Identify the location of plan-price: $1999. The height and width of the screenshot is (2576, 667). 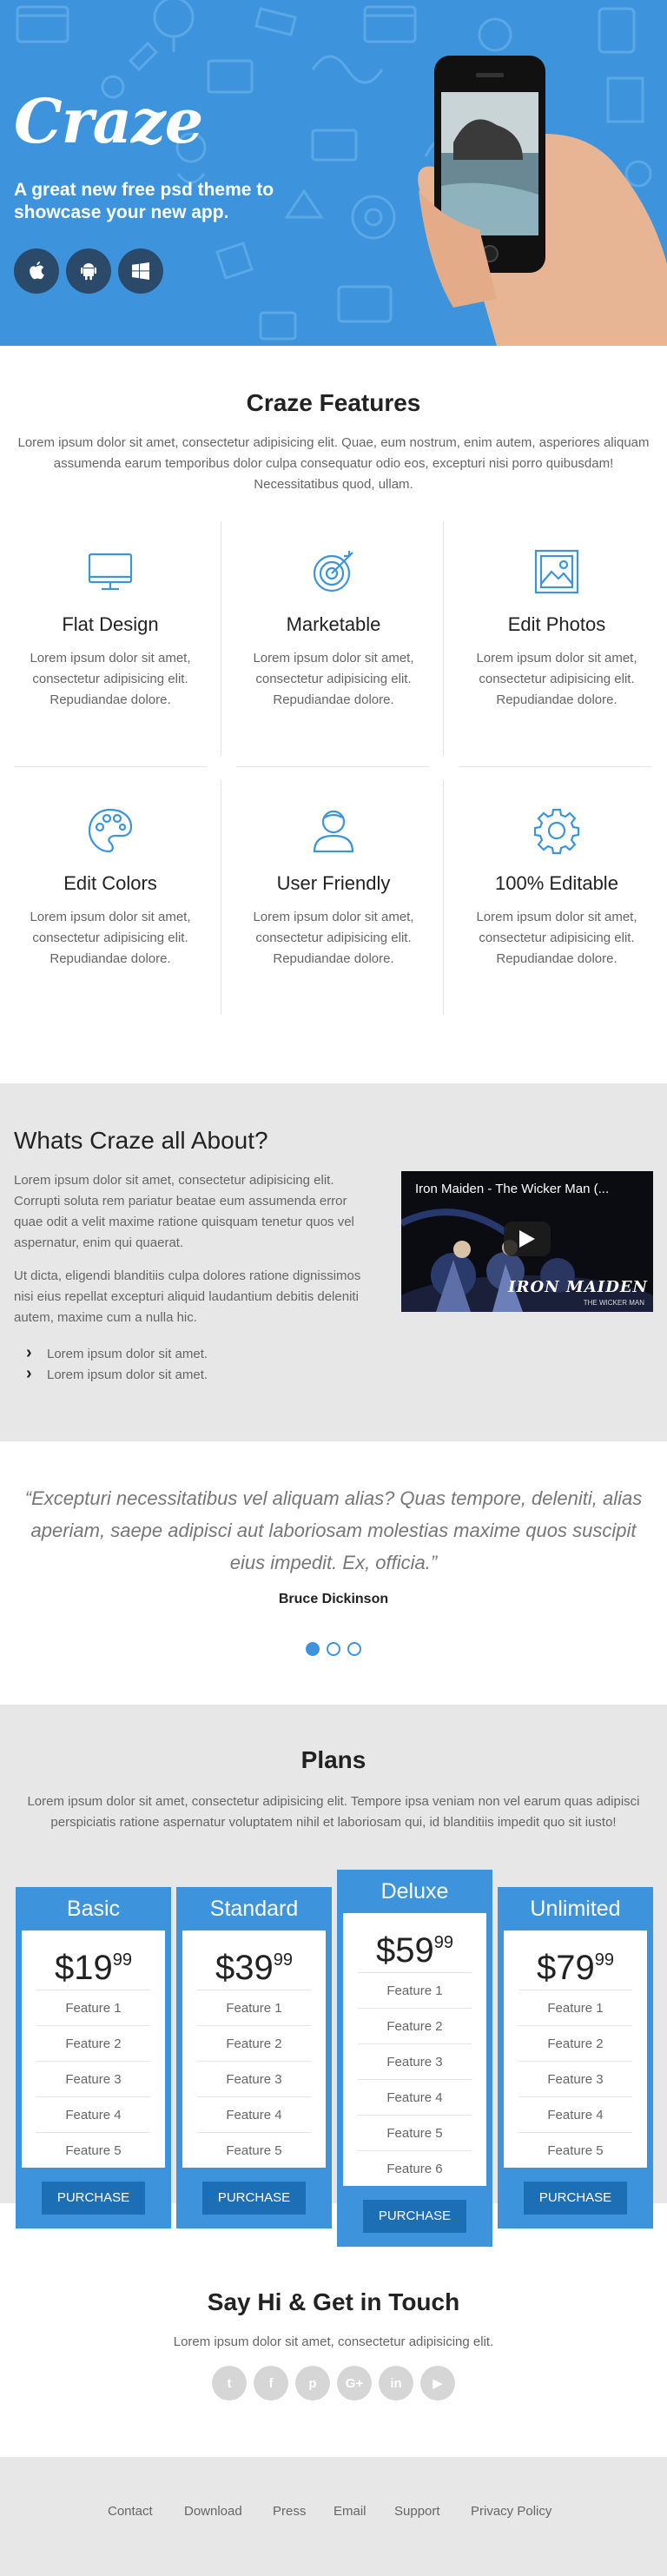
(93, 1968).